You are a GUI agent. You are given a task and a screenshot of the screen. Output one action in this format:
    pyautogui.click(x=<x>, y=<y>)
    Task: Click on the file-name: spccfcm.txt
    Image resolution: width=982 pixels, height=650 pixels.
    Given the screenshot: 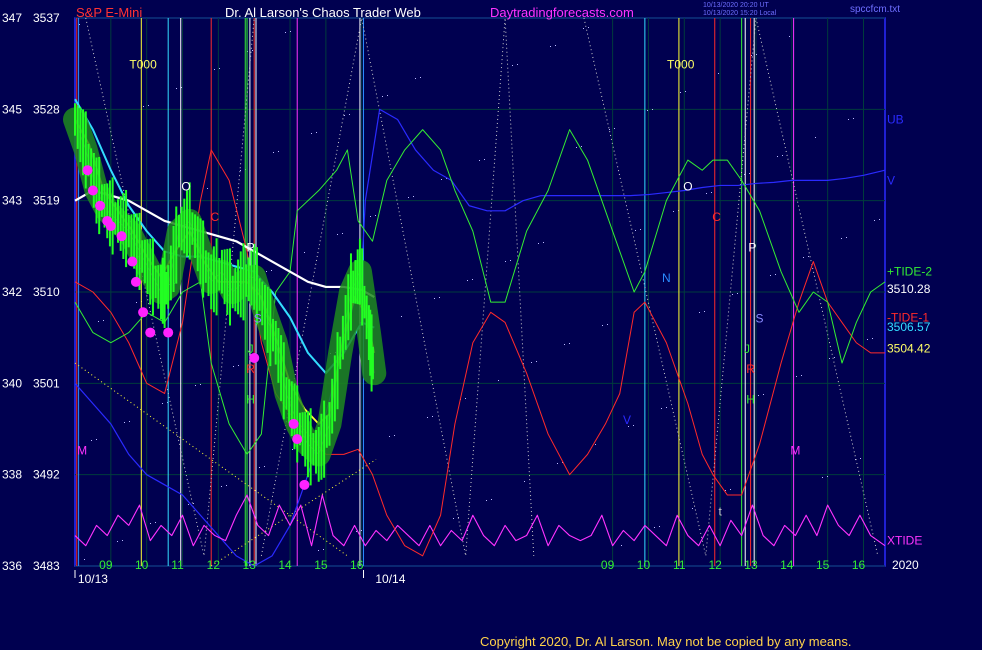 What is the action you would take?
    pyautogui.click(x=875, y=9)
    